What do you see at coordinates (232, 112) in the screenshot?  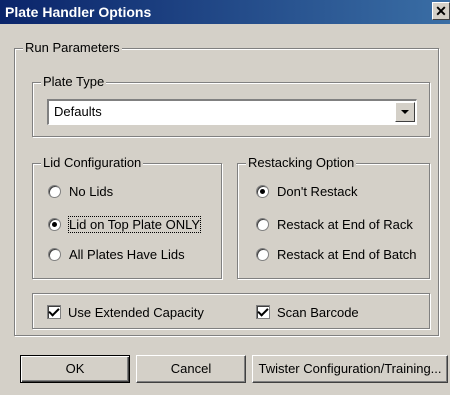 I see `plate-type-dropdown: Defaults` at bounding box center [232, 112].